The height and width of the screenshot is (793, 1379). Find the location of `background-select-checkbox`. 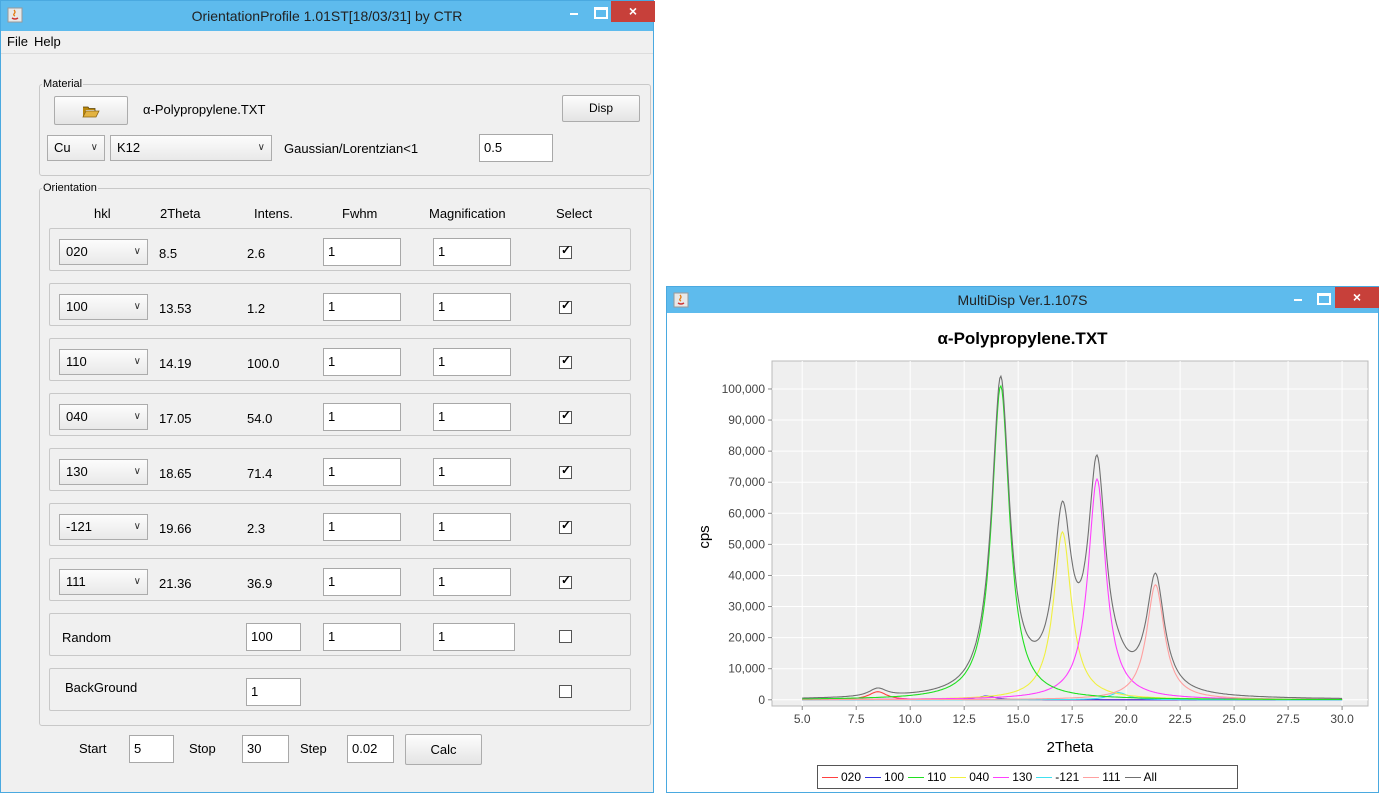

background-select-checkbox is located at coordinates (565, 691).